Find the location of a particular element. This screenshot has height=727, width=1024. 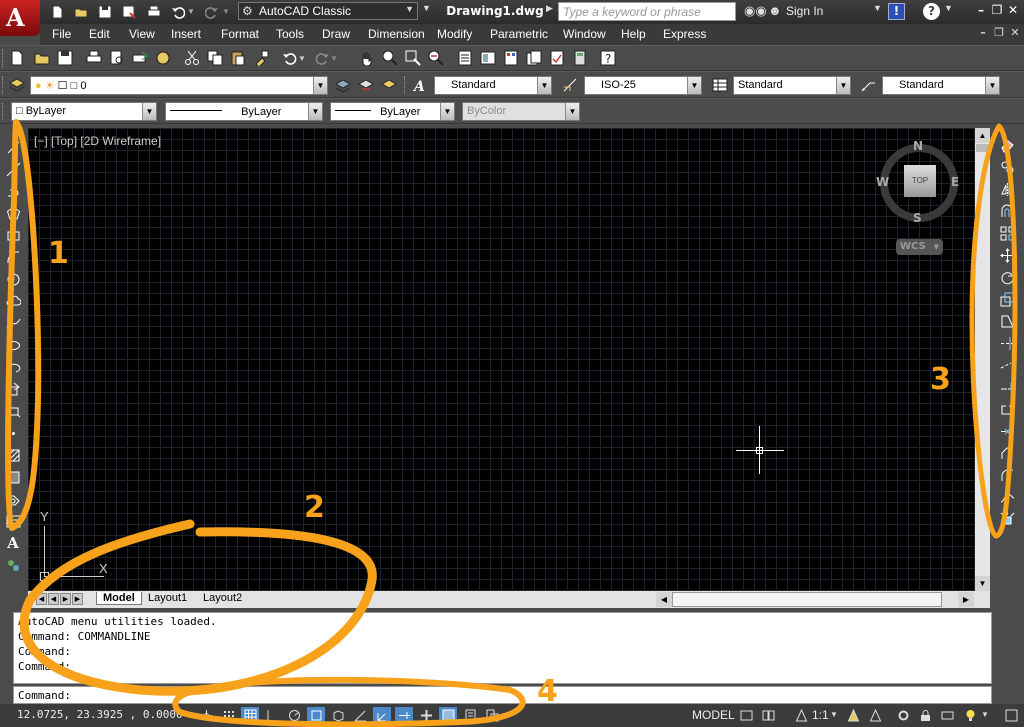

quick-view-layouts-icon is located at coordinates (746, 715).